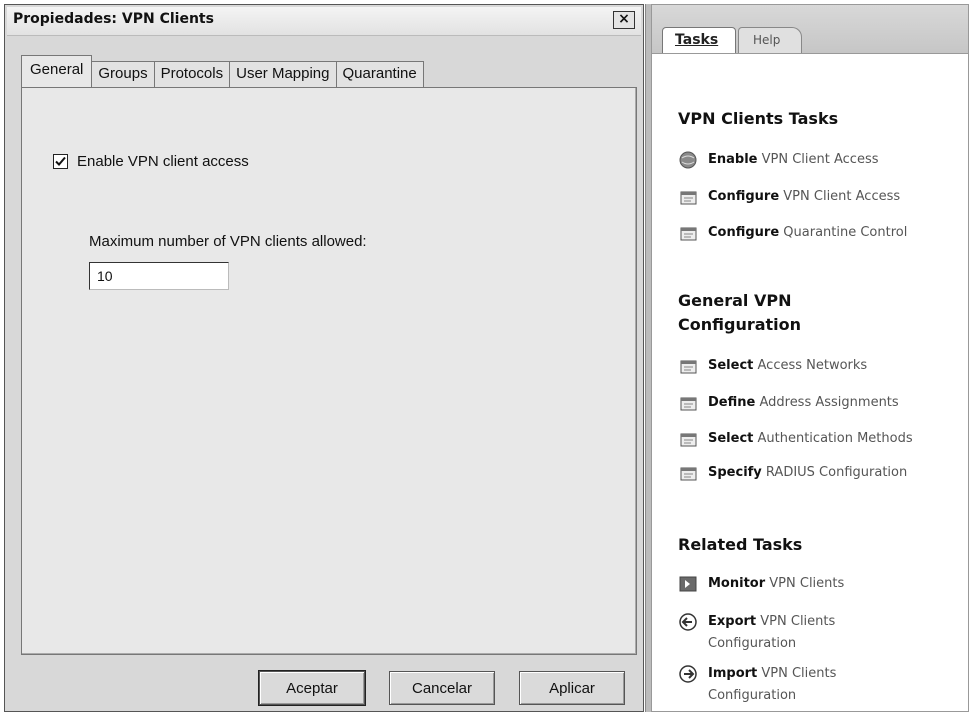 This screenshot has height=717, width=974. What do you see at coordinates (688, 160) in the screenshot?
I see `enable-globe-icon` at bounding box center [688, 160].